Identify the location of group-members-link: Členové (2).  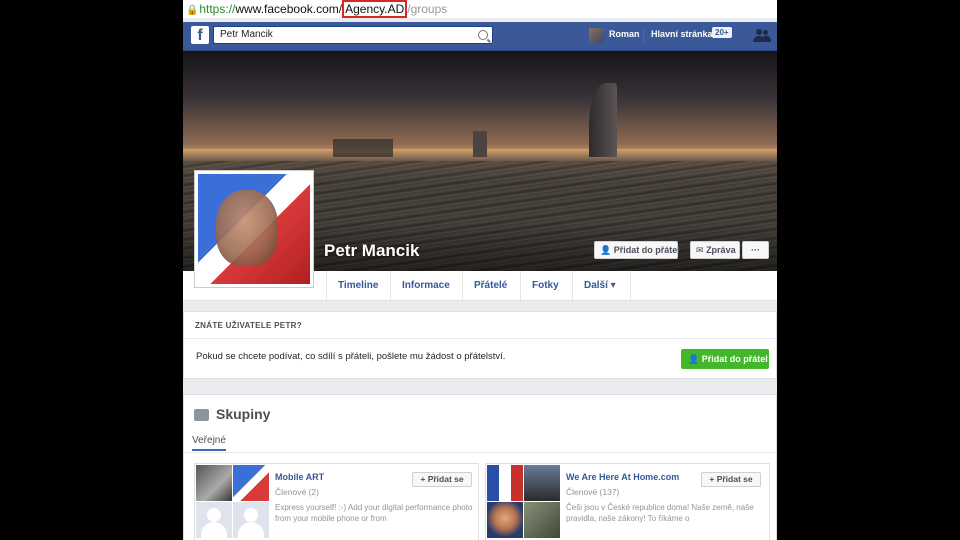
(297, 492).